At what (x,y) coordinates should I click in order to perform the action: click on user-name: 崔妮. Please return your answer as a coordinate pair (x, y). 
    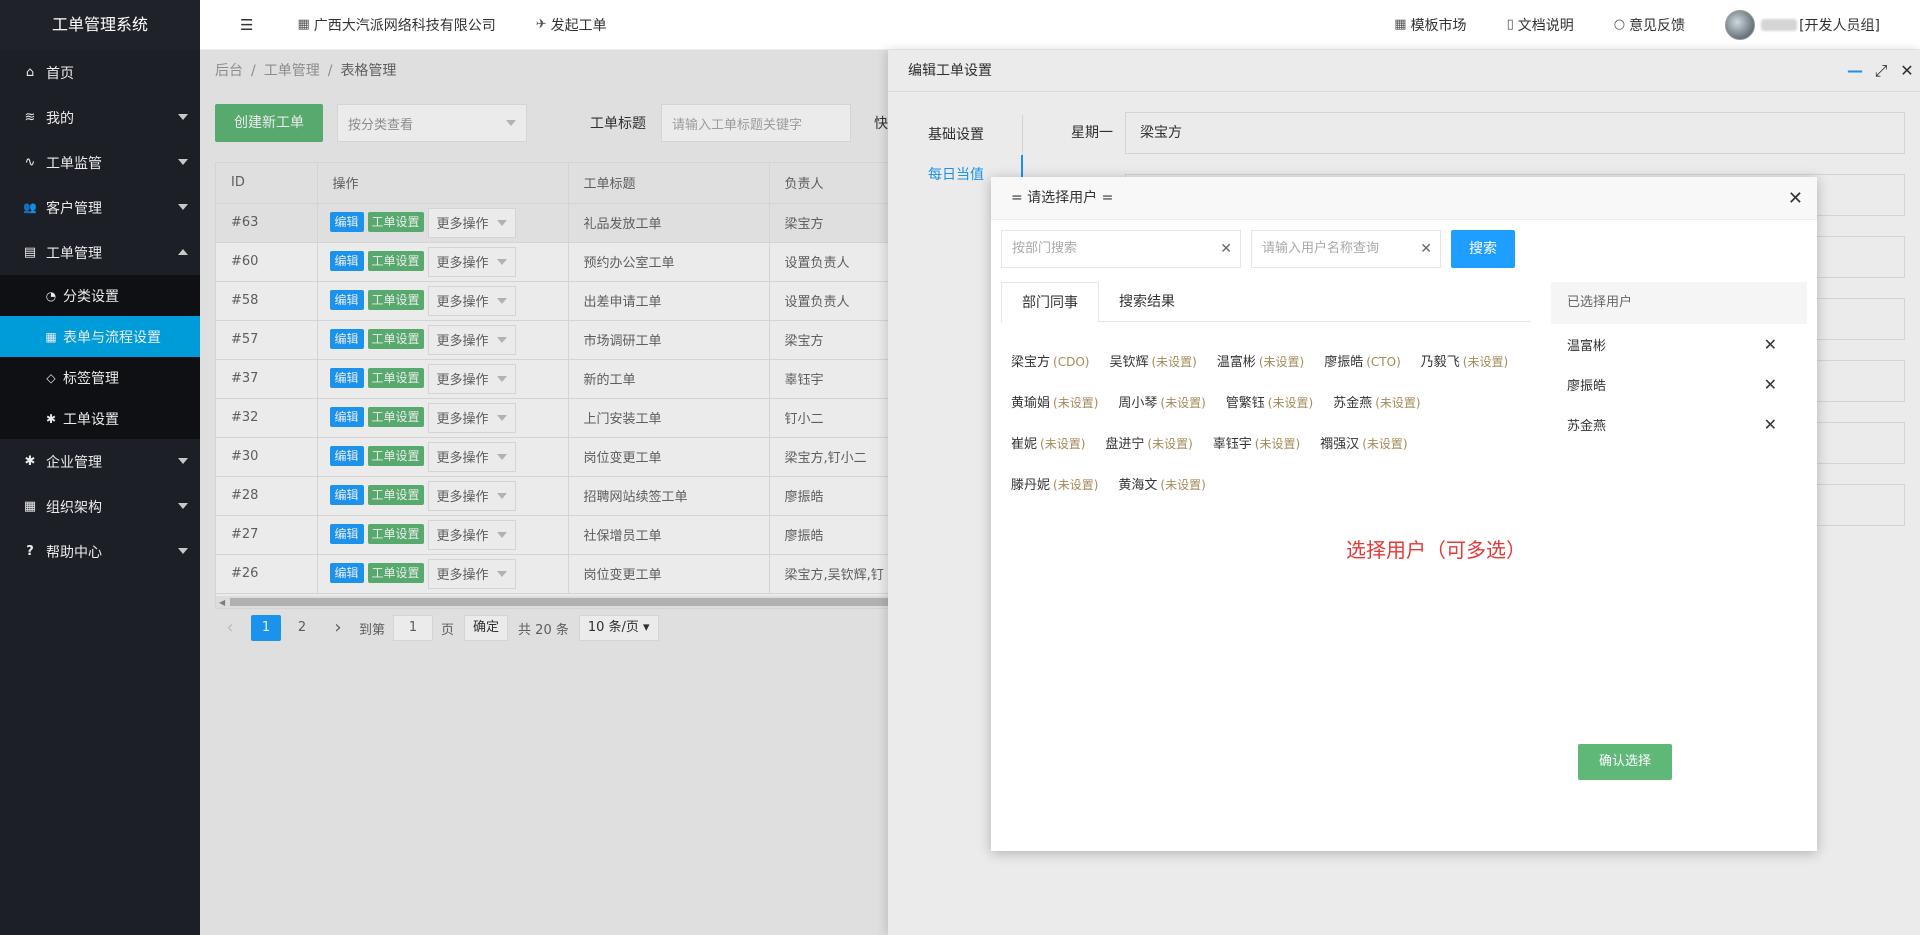
    Looking at the image, I should click on (1024, 444).